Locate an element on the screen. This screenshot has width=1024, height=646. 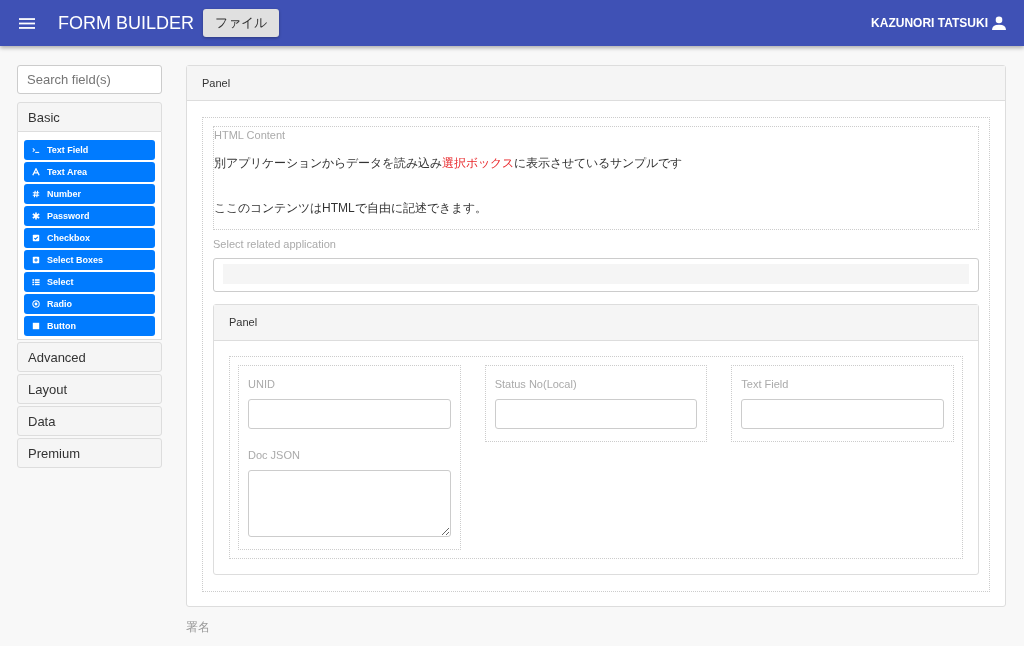
user-icon is located at coordinates (999, 23).